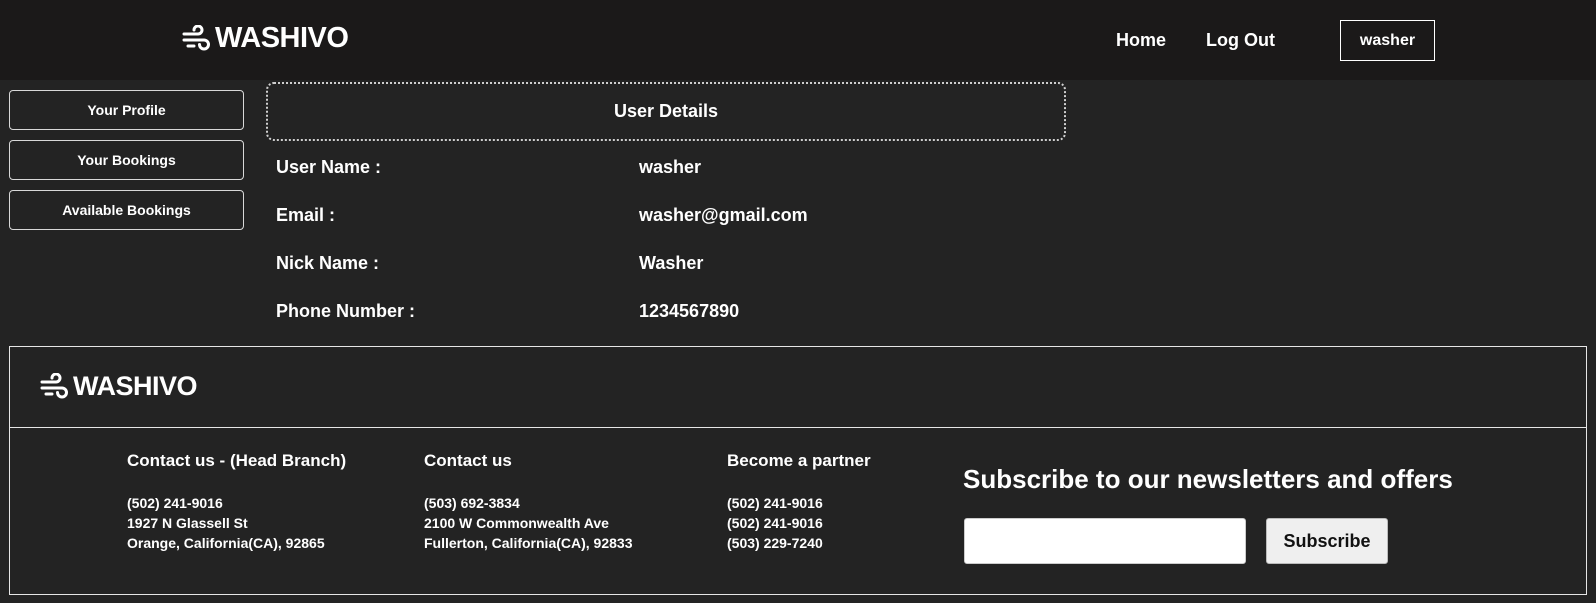  I want to click on your-profile-button: Your Profile, so click(126, 110).